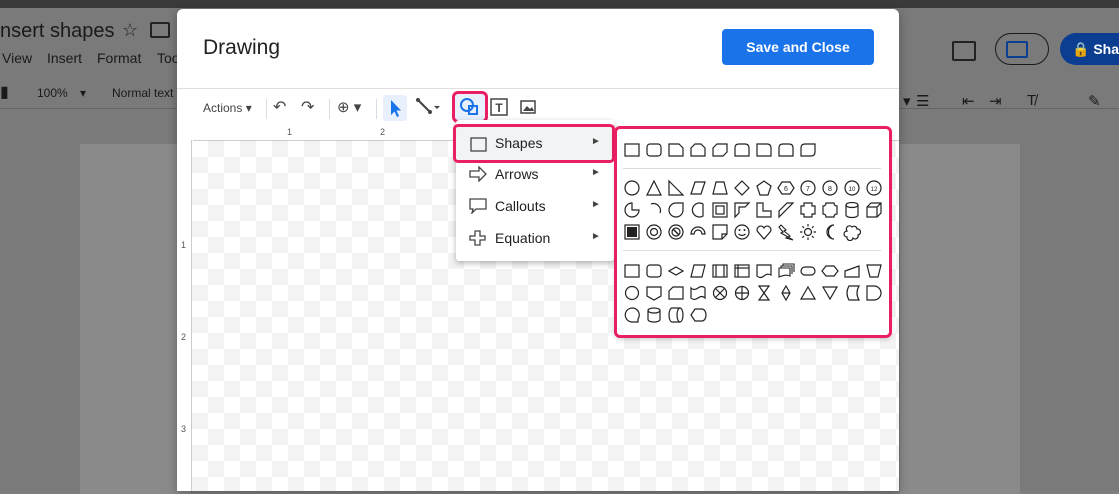 The width and height of the screenshot is (1119, 494). What do you see at coordinates (654, 293) in the screenshot?
I see `flowchart-offpage-connector-icon` at bounding box center [654, 293].